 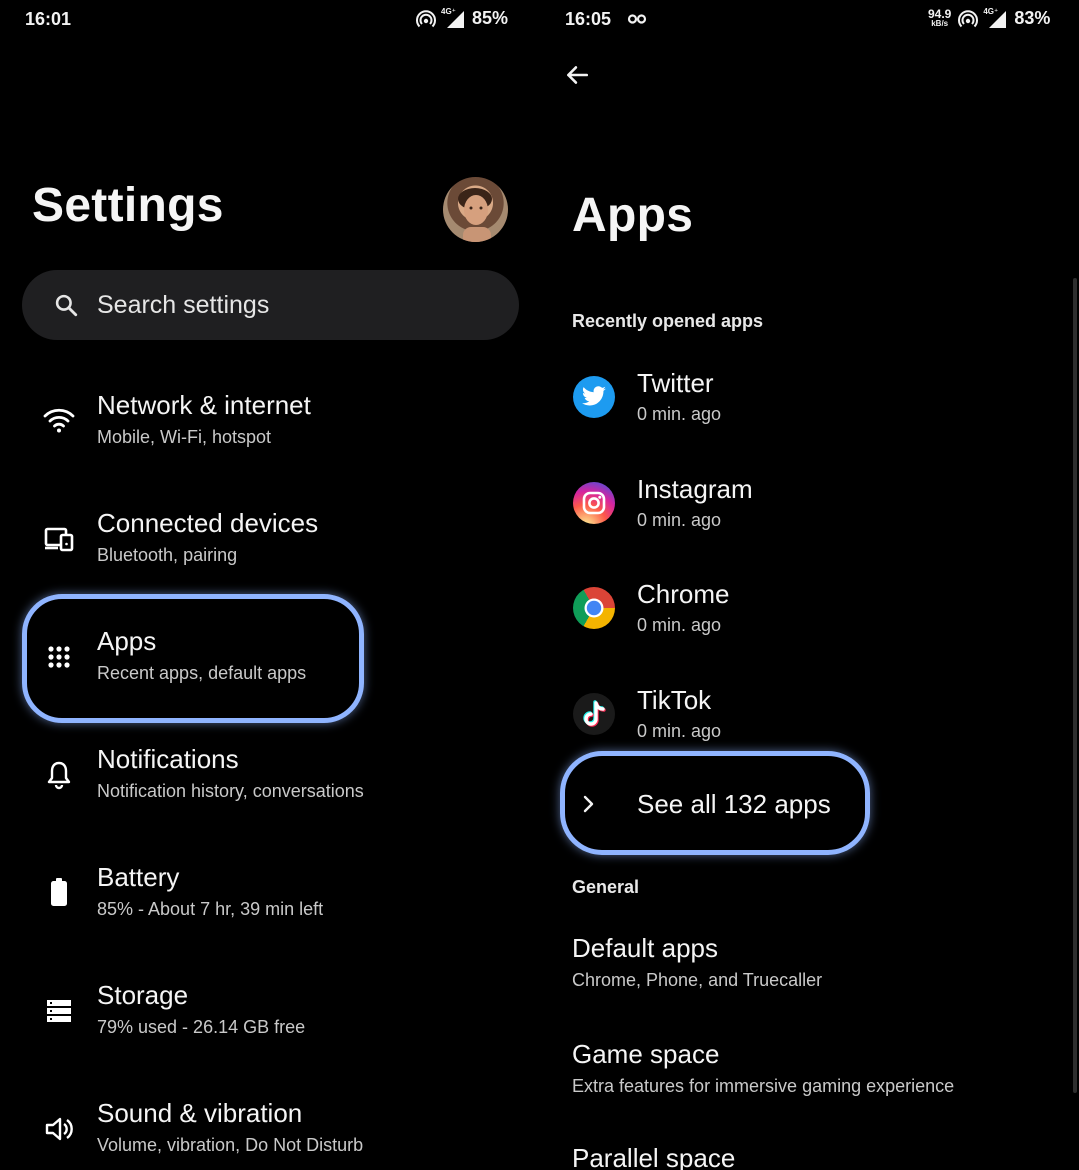 What do you see at coordinates (809, 516) in the screenshot?
I see `app-row-instagram: Instagram 0 min. ago` at bounding box center [809, 516].